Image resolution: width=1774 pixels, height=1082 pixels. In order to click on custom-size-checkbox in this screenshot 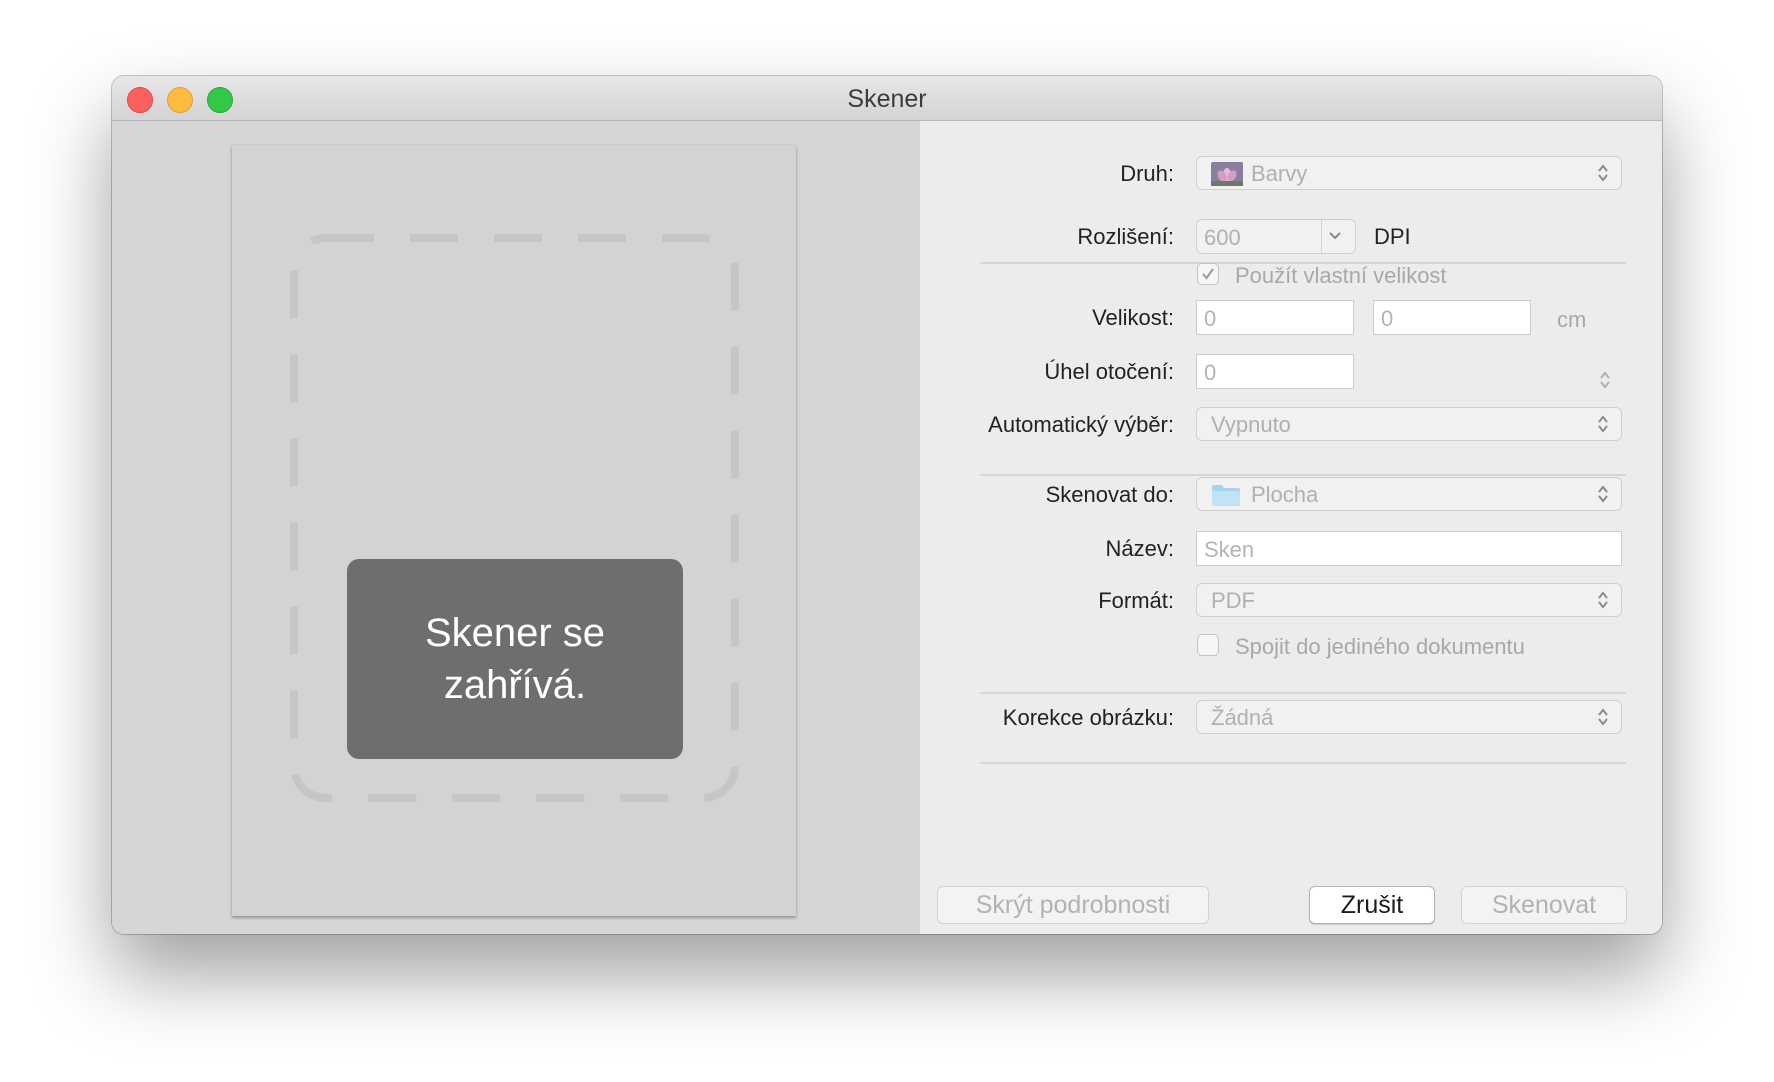, I will do `click(1208, 274)`.